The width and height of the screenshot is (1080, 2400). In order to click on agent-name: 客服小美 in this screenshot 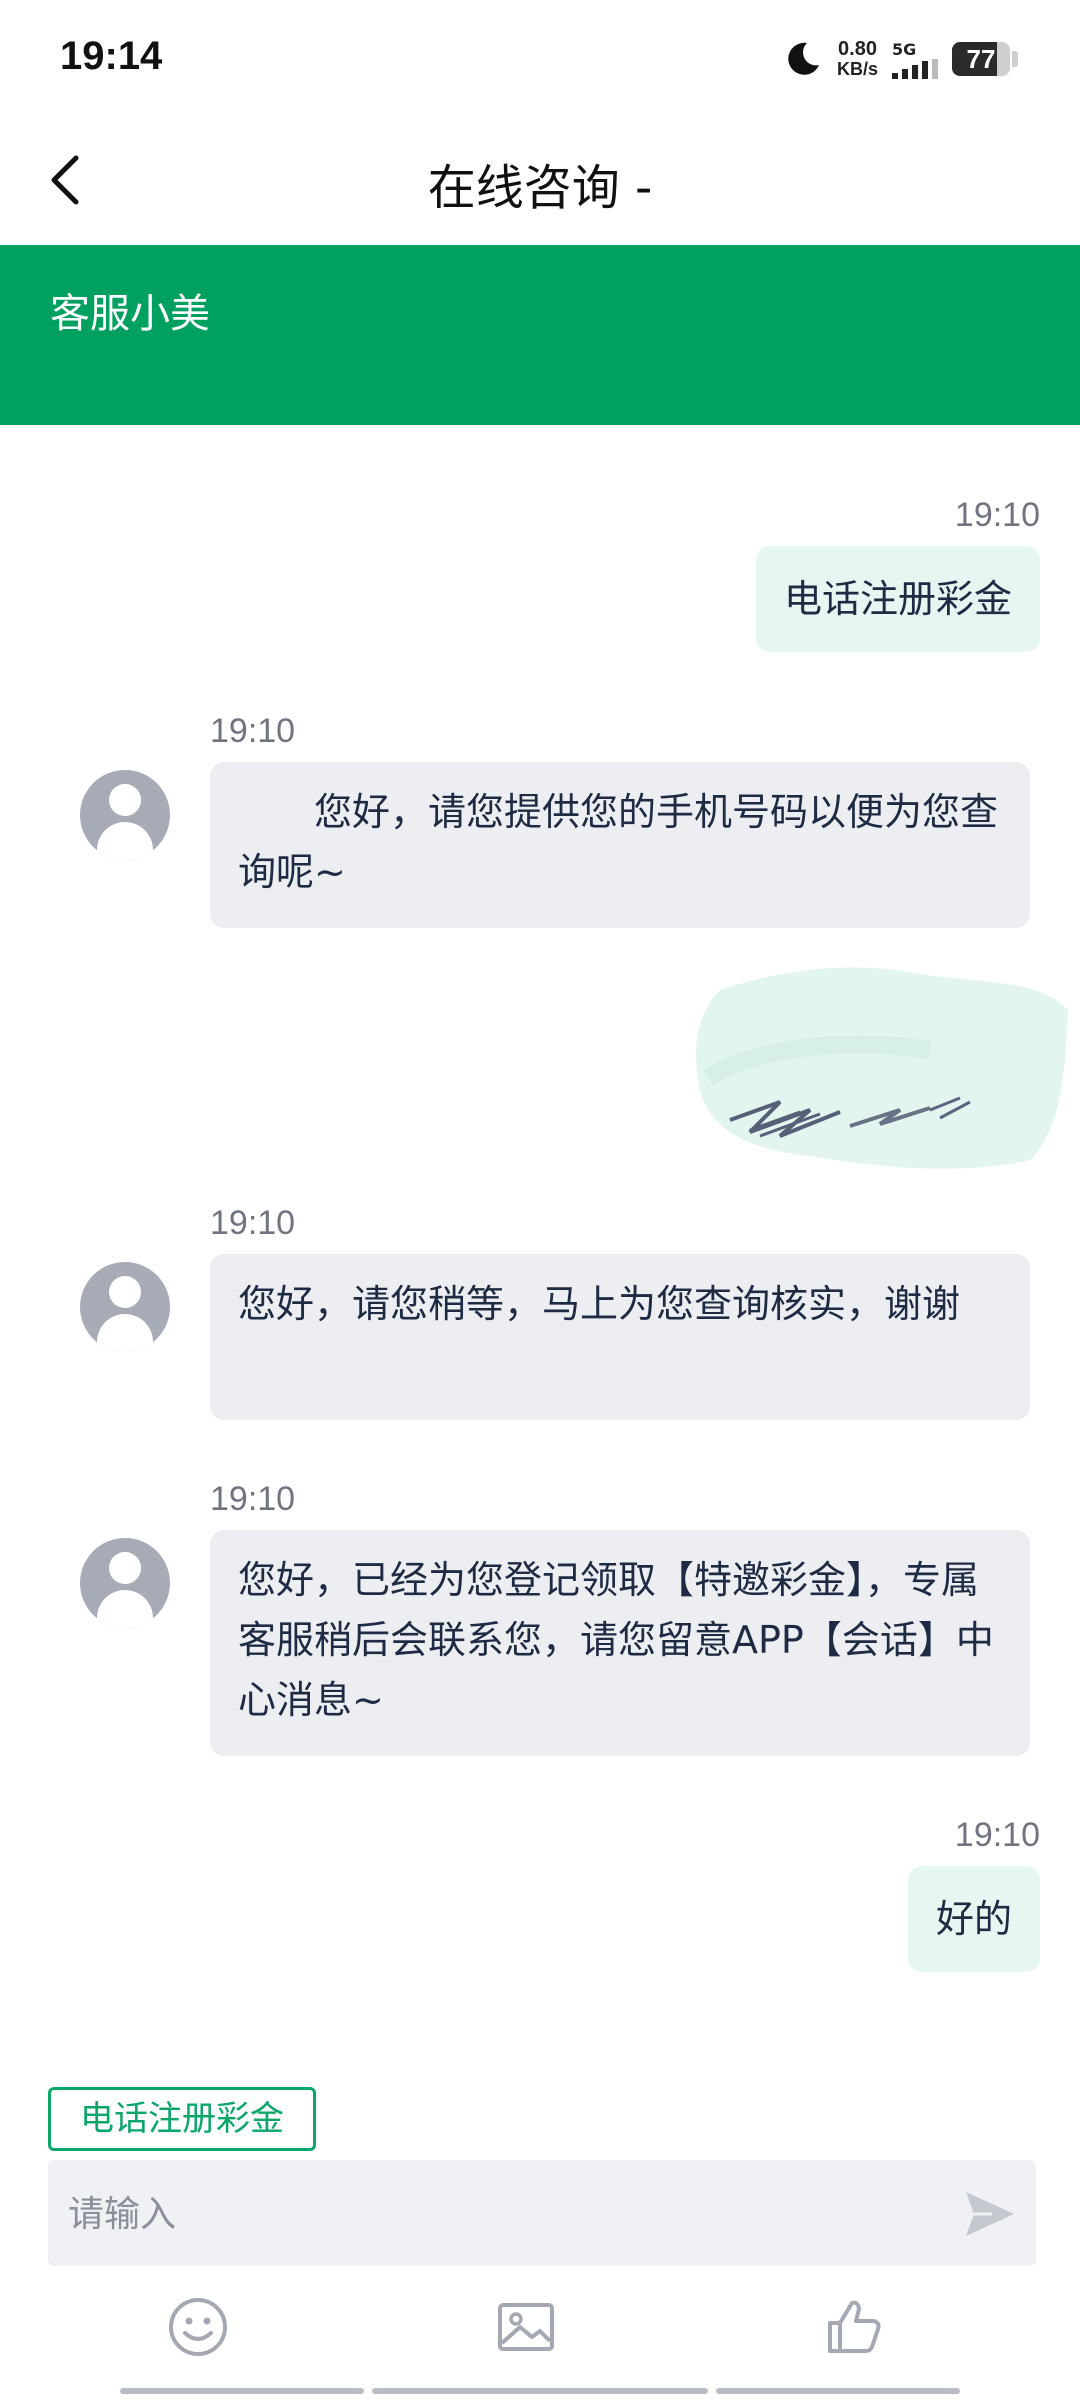, I will do `click(130, 314)`.